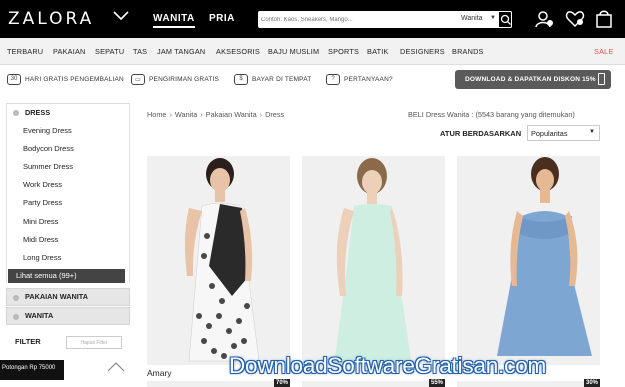 Image resolution: width=625 pixels, height=387 pixels. Describe the element at coordinates (472, 18) in the screenshot. I see `search-category-select: Wanita` at that location.